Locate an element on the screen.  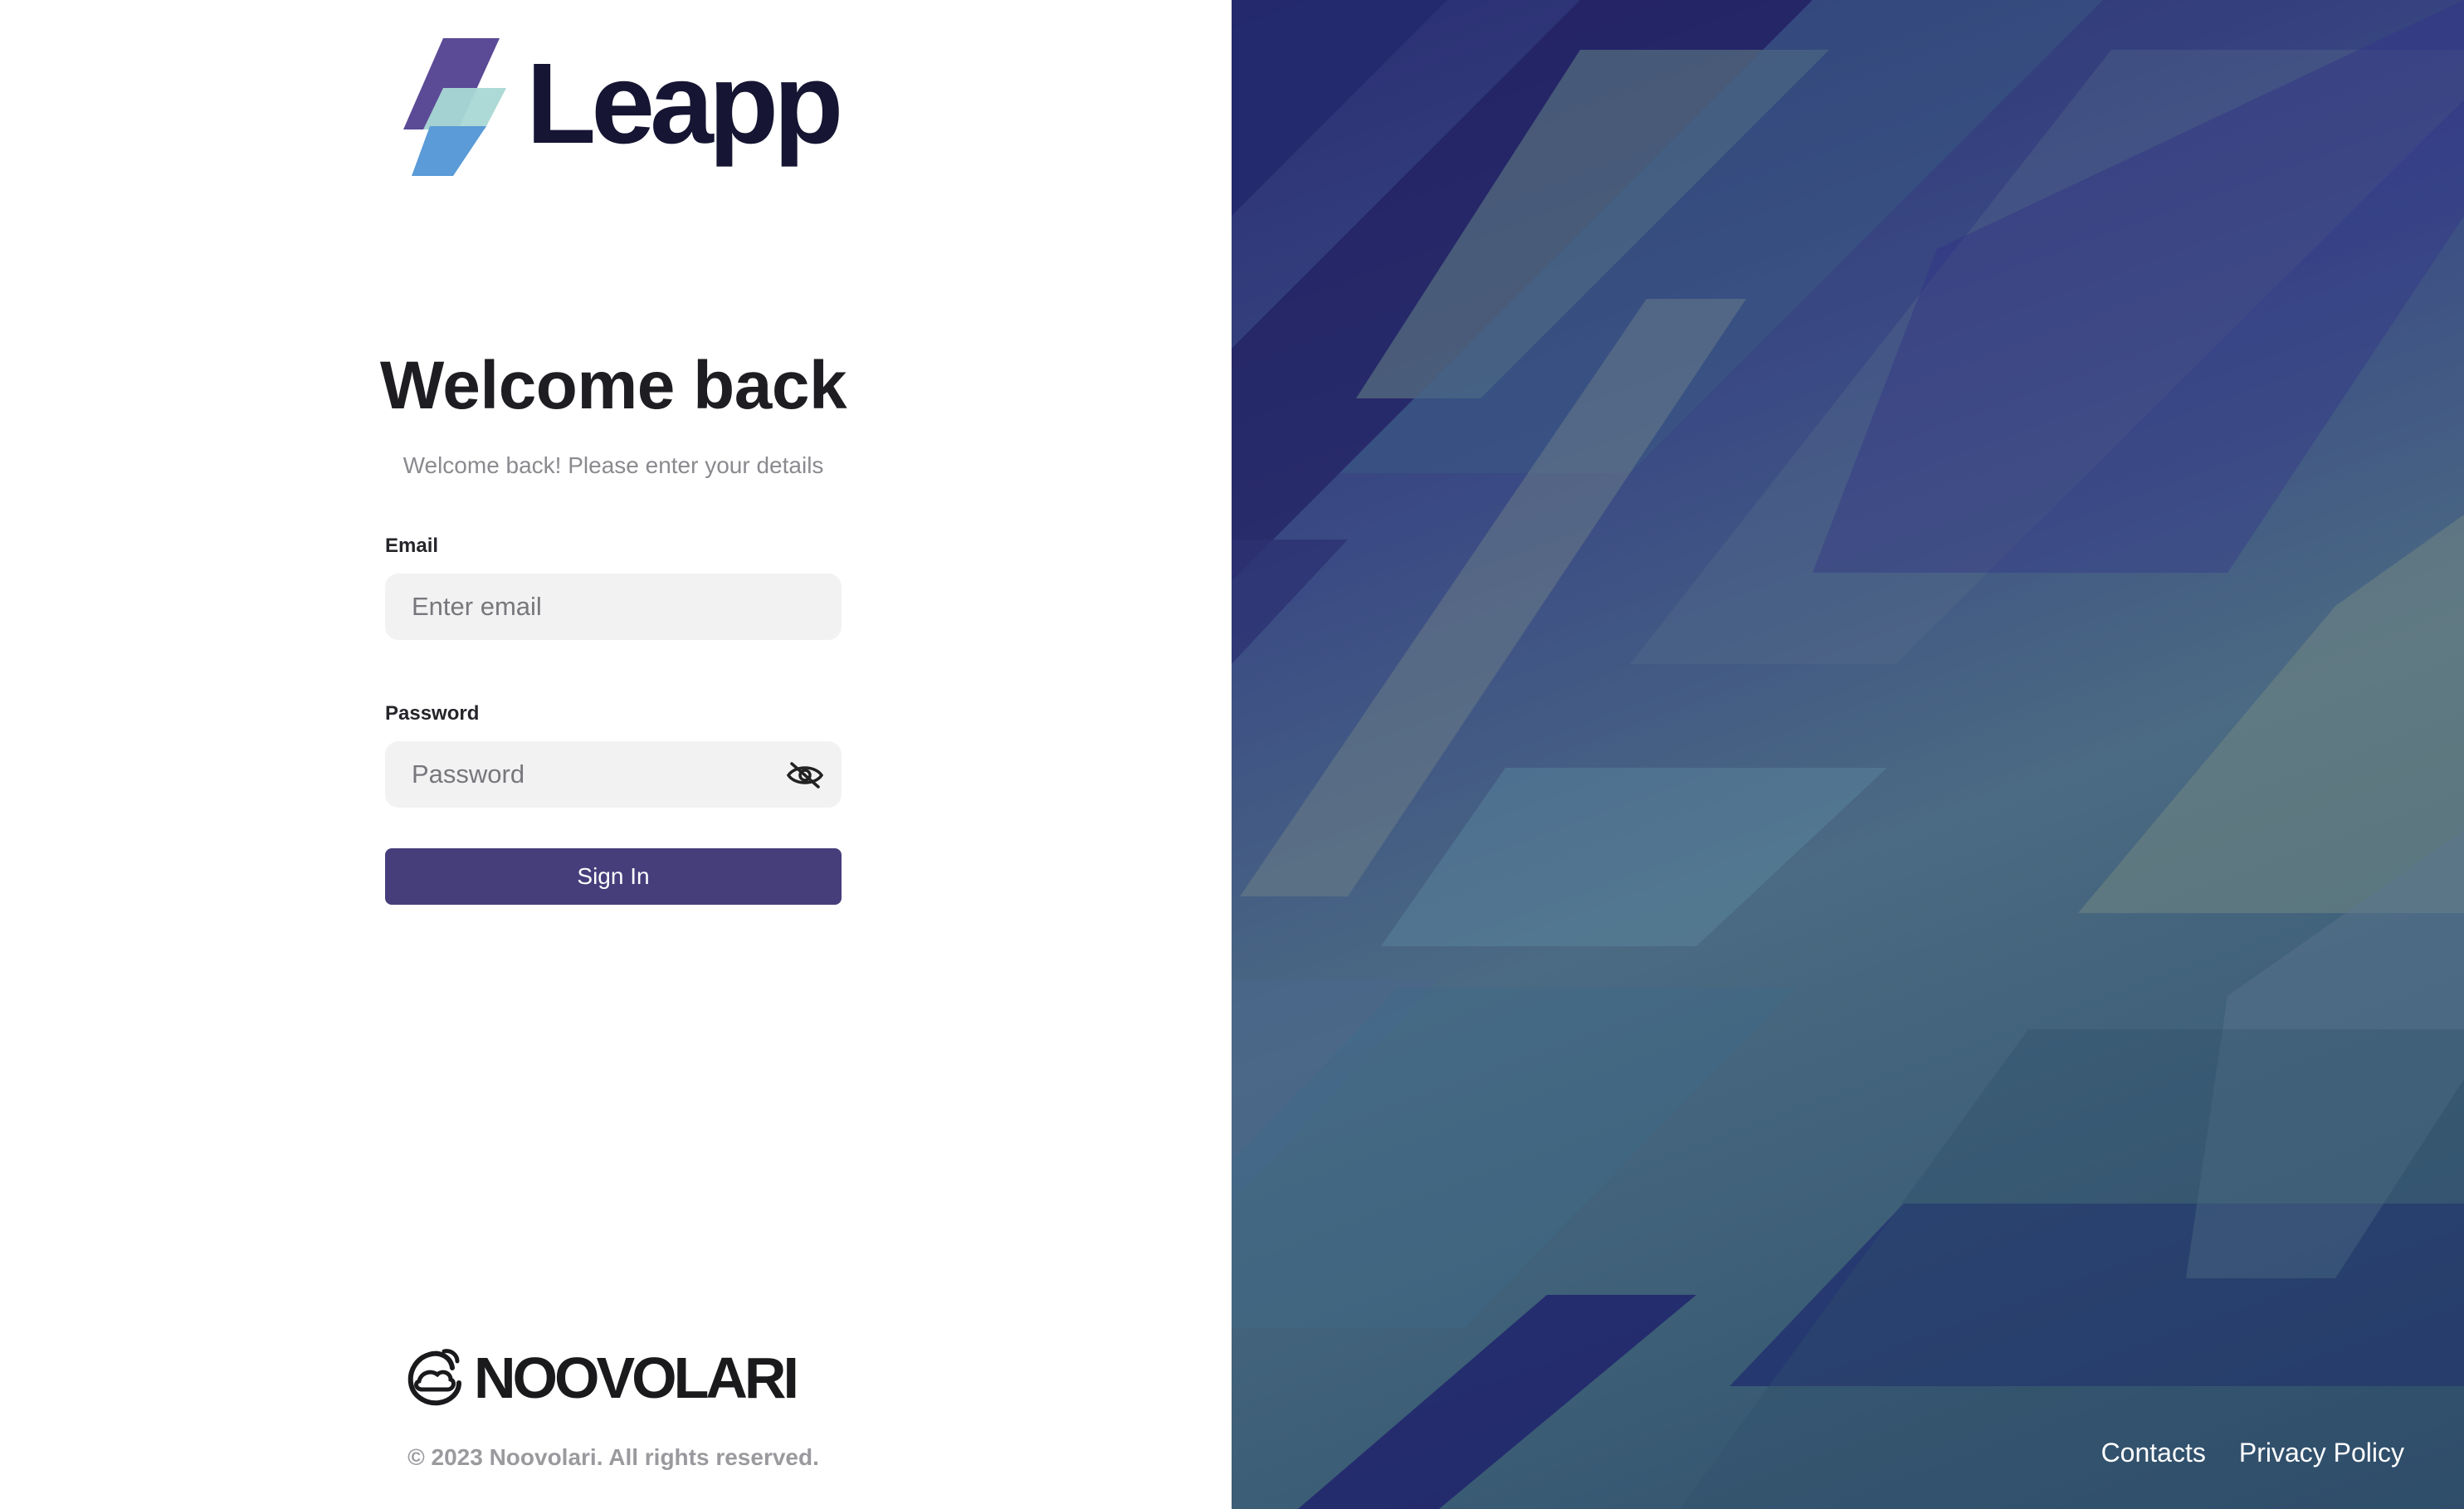
sign-in-button: Sign In is located at coordinates (613, 876).